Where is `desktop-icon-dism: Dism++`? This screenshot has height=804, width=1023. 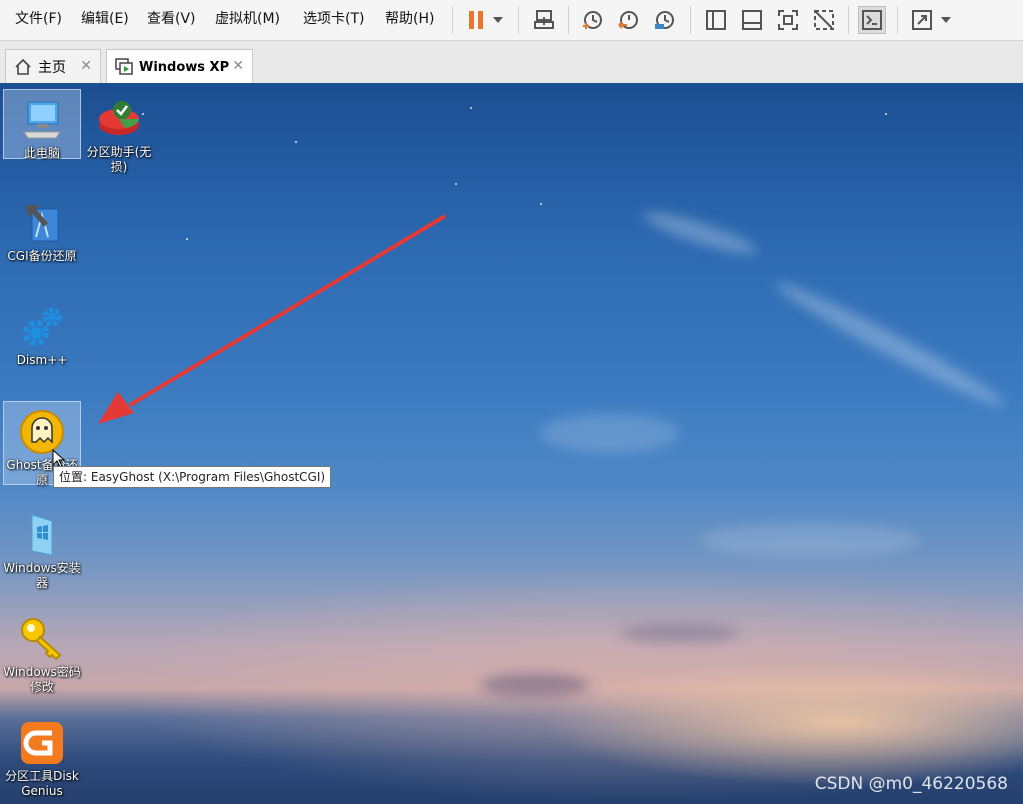 desktop-icon-dism: Dism++ is located at coordinates (42, 332).